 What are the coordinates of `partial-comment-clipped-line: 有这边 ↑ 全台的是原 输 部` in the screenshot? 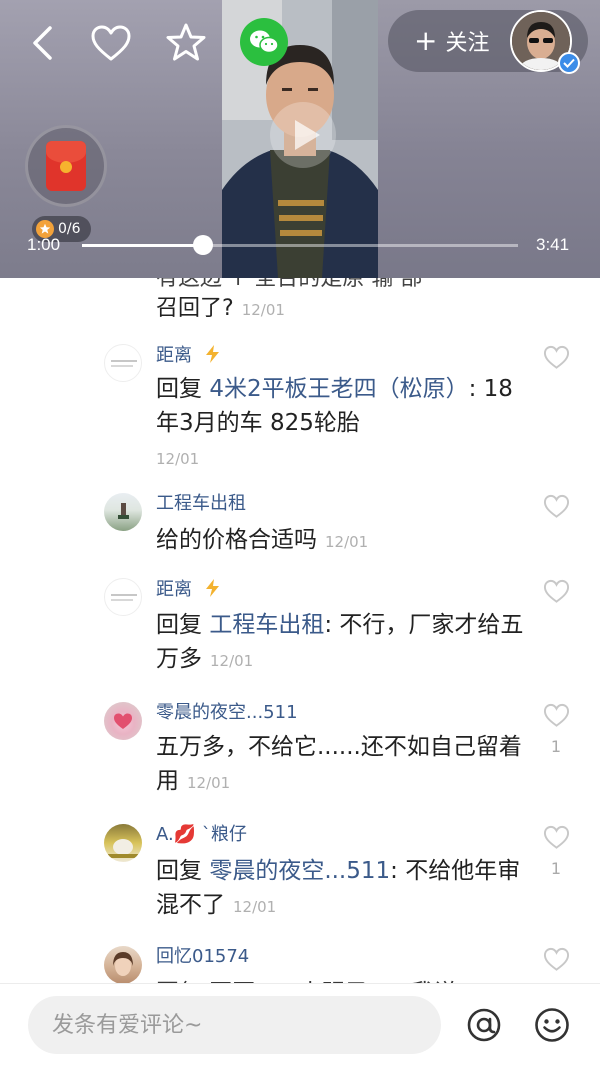 It's located at (289, 284).